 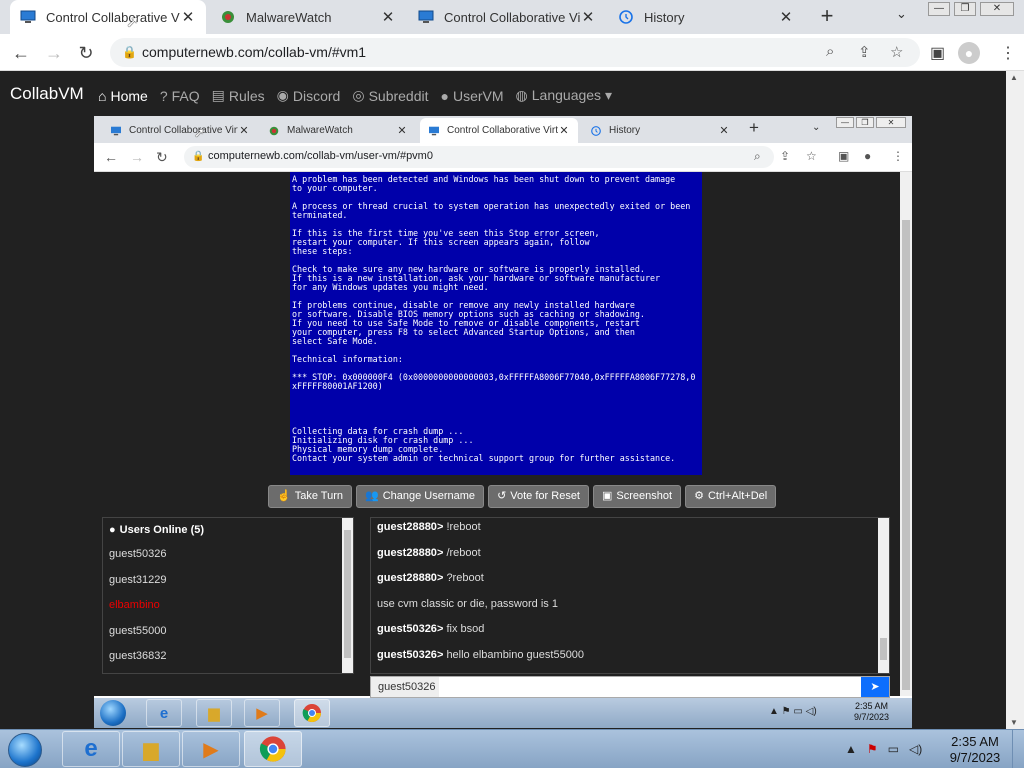 What do you see at coordinates (731, 496) in the screenshot?
I see `ctrl-alt-del-button: ⚙ Ctrl+Alt+Del` at bounding box center [731, 496].